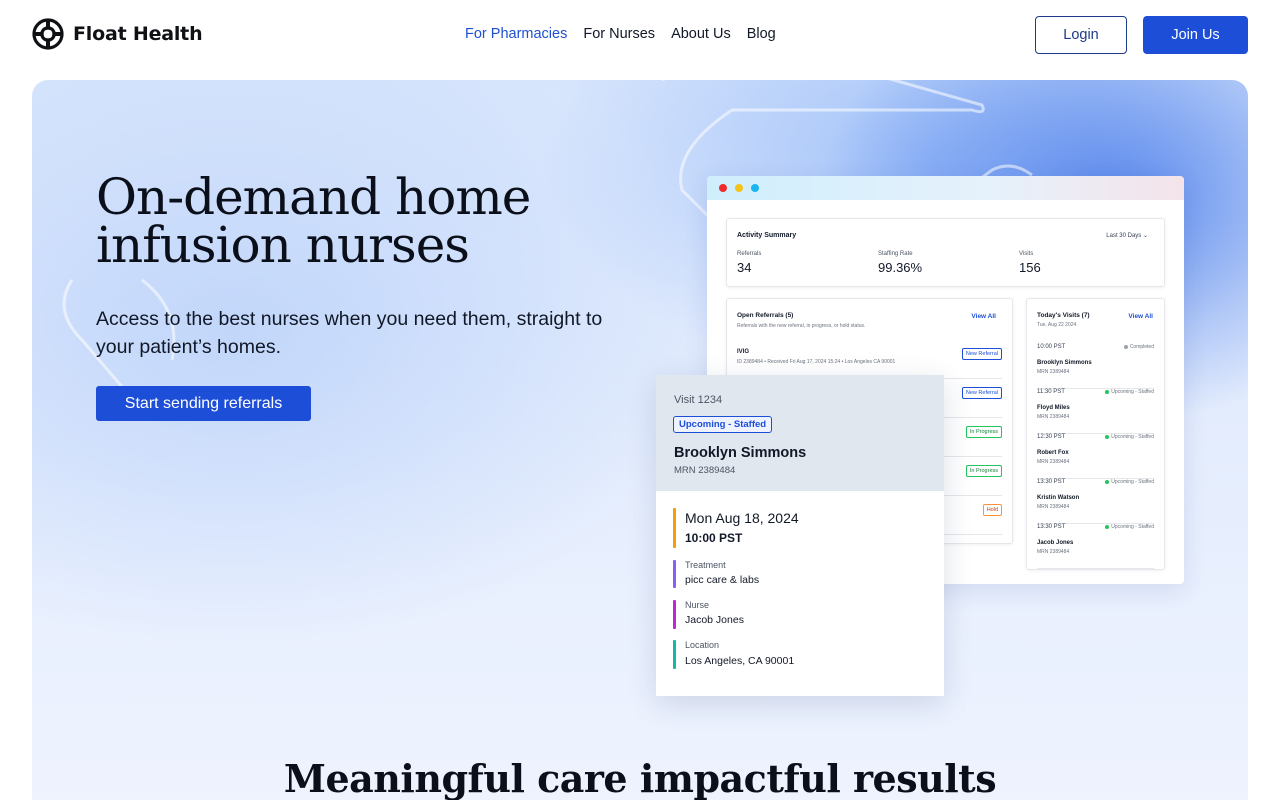 Image resolution: width=1280 pixels, height=800 pixels. What do you see at coordinates (740, 453) in the screenshot?
I see `patient-name: Brooklyn Simmons` at bounding box center [740, 453].